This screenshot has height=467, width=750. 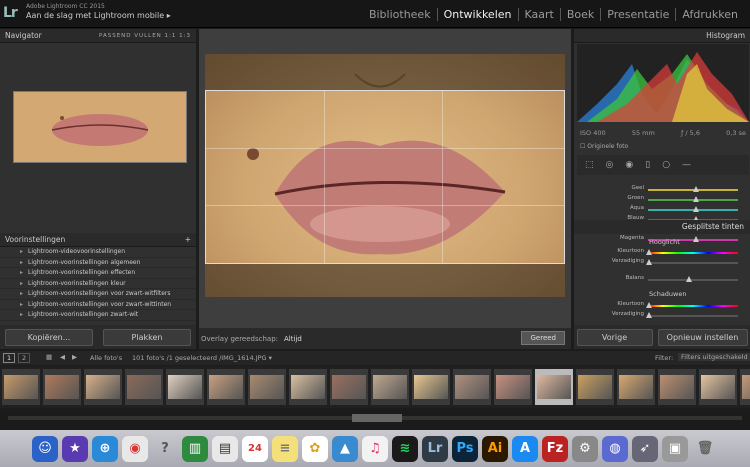 I want to click on illustrator-icon: Ai, so click(x=495, y=448).